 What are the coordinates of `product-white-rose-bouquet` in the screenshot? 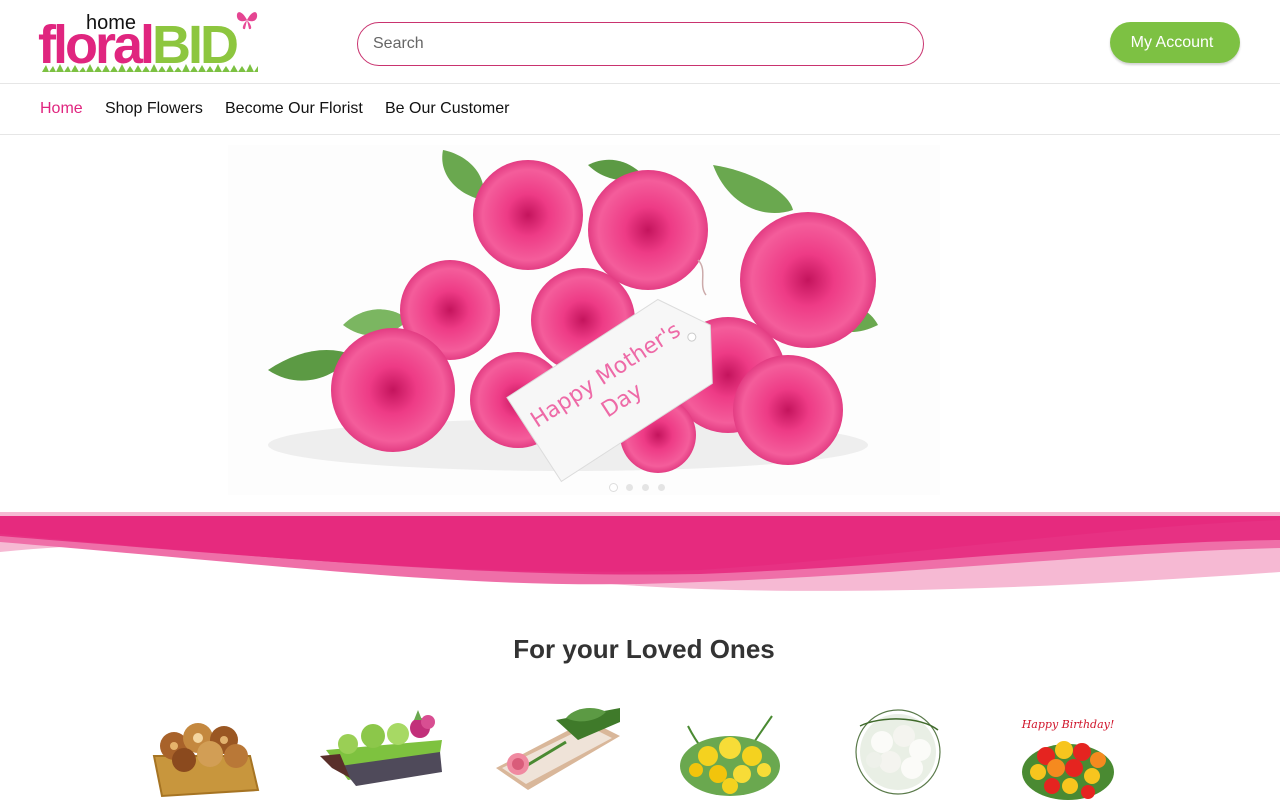 It's located at (902, 753).